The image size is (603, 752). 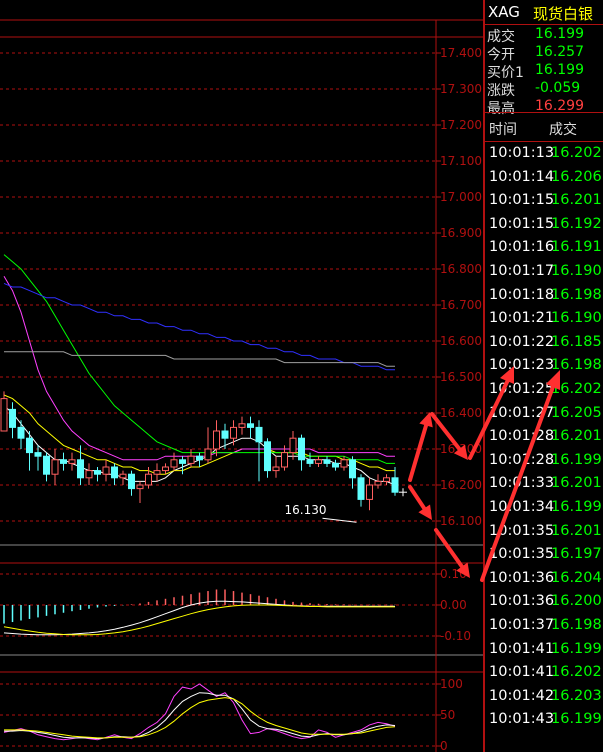 I want to click on y-tick-label: -0.10, so click(x=455, y=636).